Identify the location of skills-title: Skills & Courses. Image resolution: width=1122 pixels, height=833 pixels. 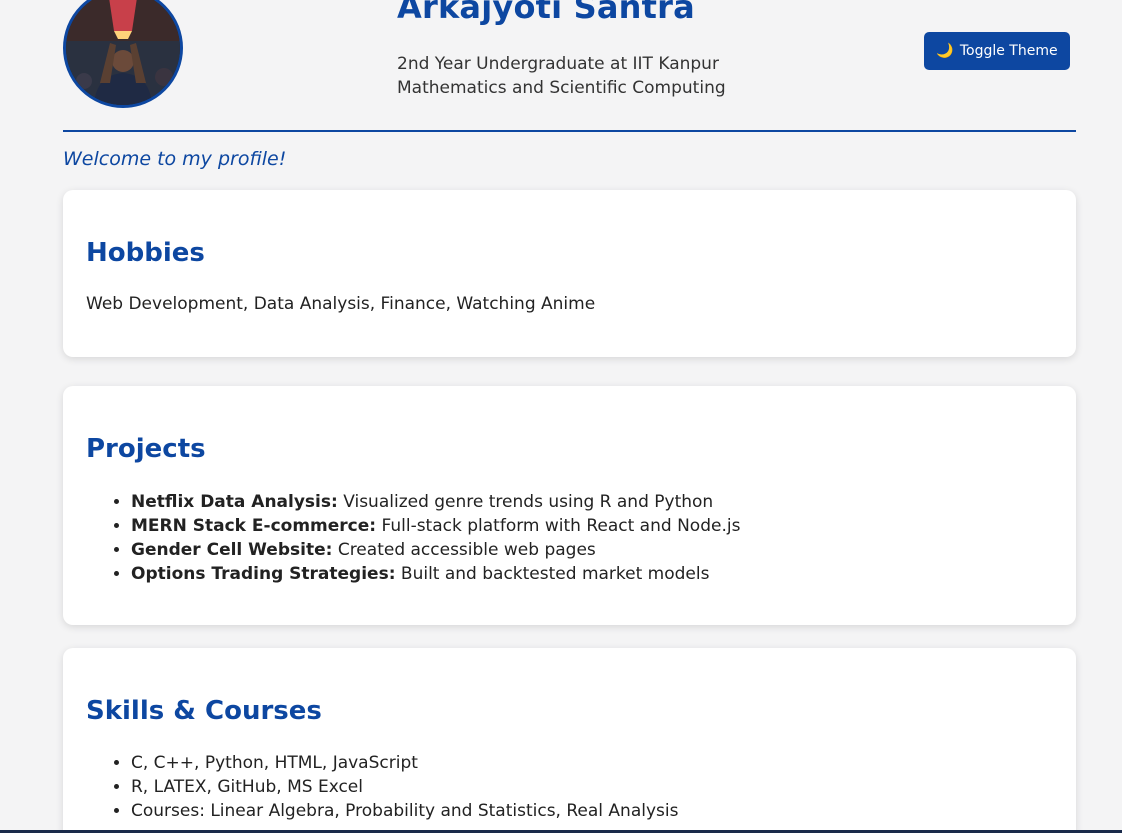
(204, 711).